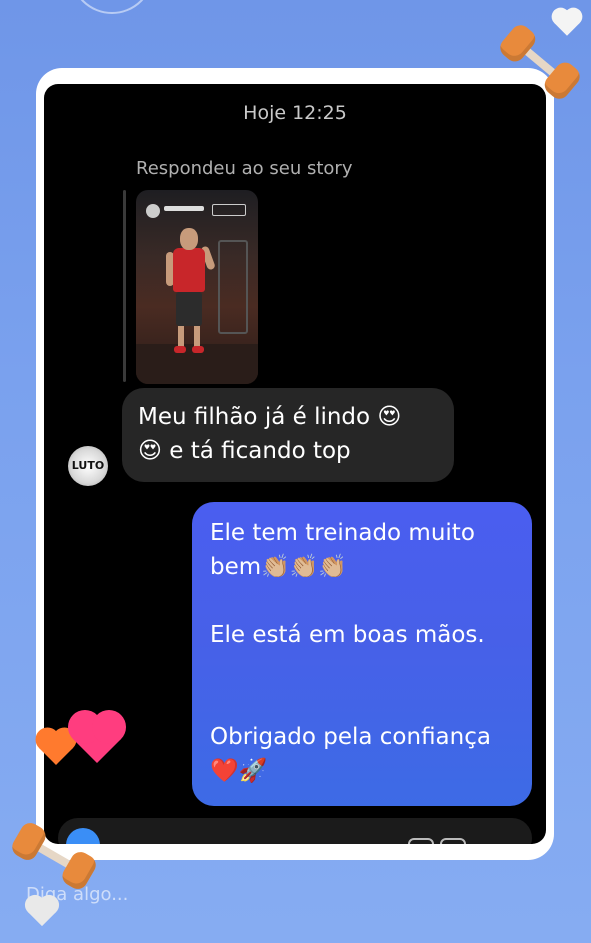  What do you see at coordinates (198, 349) in the screenshot?
I see `person-shoe-right` at bounding box center [198, 349].